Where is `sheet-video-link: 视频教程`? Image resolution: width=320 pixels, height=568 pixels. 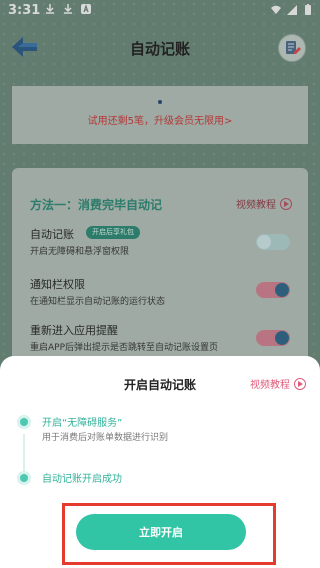
sheet-video-link: 视频教程 is located at coordinates (278, 383).